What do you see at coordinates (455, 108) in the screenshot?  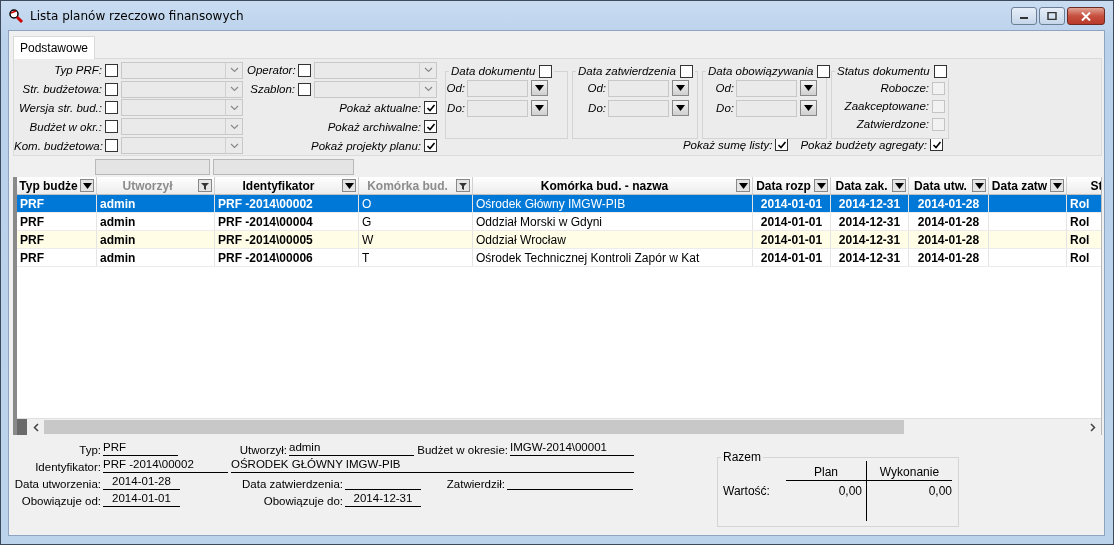 I see `date-label: Do:` at bounding box center [455, 108].